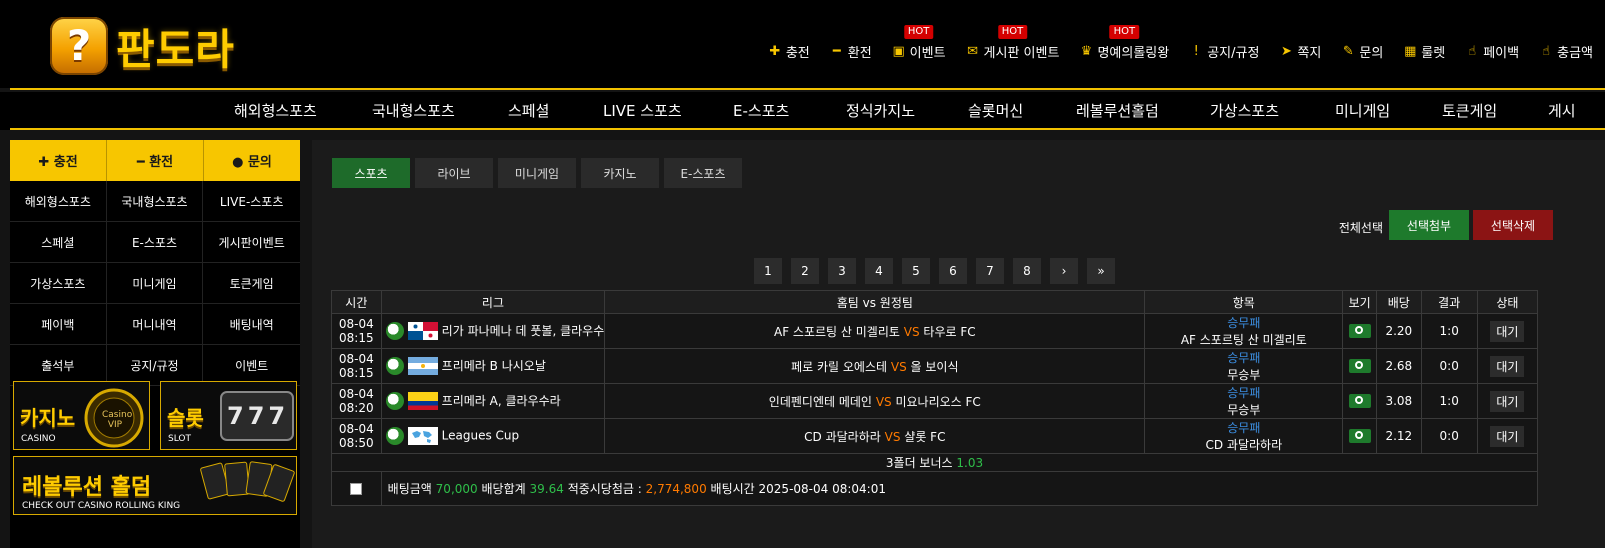 This screenshot has height=548, width=1605. Describe the element at coordinates (842, 271) in the screenshot. I see `page-button: 3` at that location.